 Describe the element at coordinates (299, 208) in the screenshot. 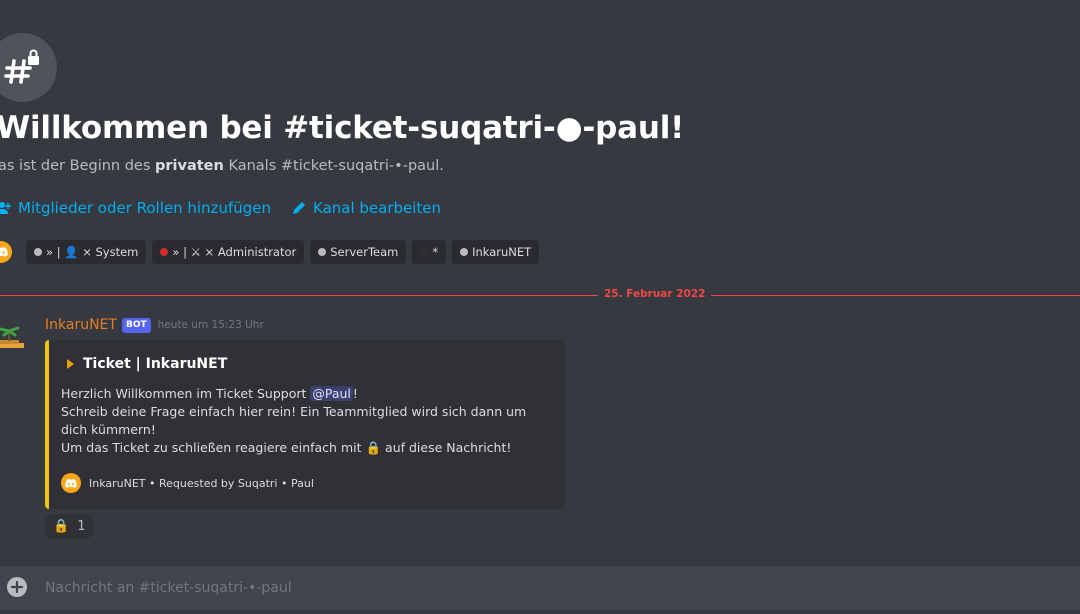

I see `pencil-icon` at that location.